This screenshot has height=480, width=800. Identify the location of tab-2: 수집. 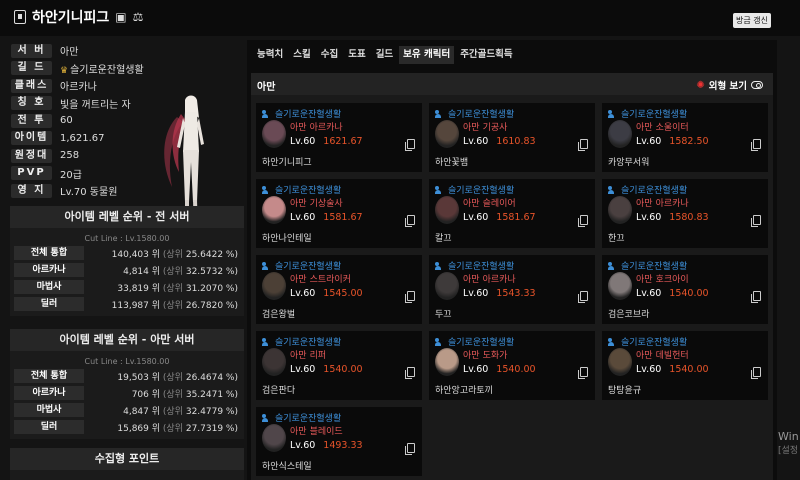
(329, 55).